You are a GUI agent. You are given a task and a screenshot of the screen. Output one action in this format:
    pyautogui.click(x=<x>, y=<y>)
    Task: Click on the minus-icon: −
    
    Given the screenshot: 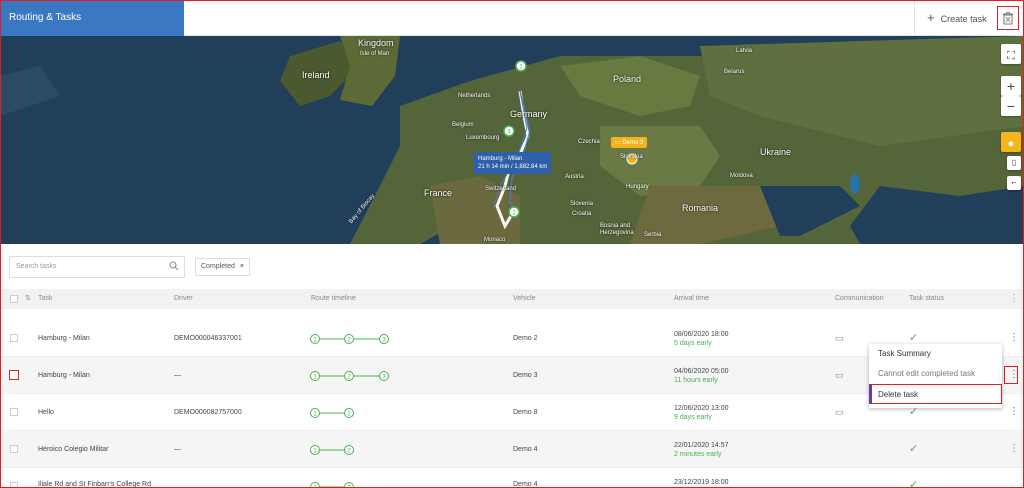 What is the action you would take?
    pyautogui.click(x=1011, y=106)
    